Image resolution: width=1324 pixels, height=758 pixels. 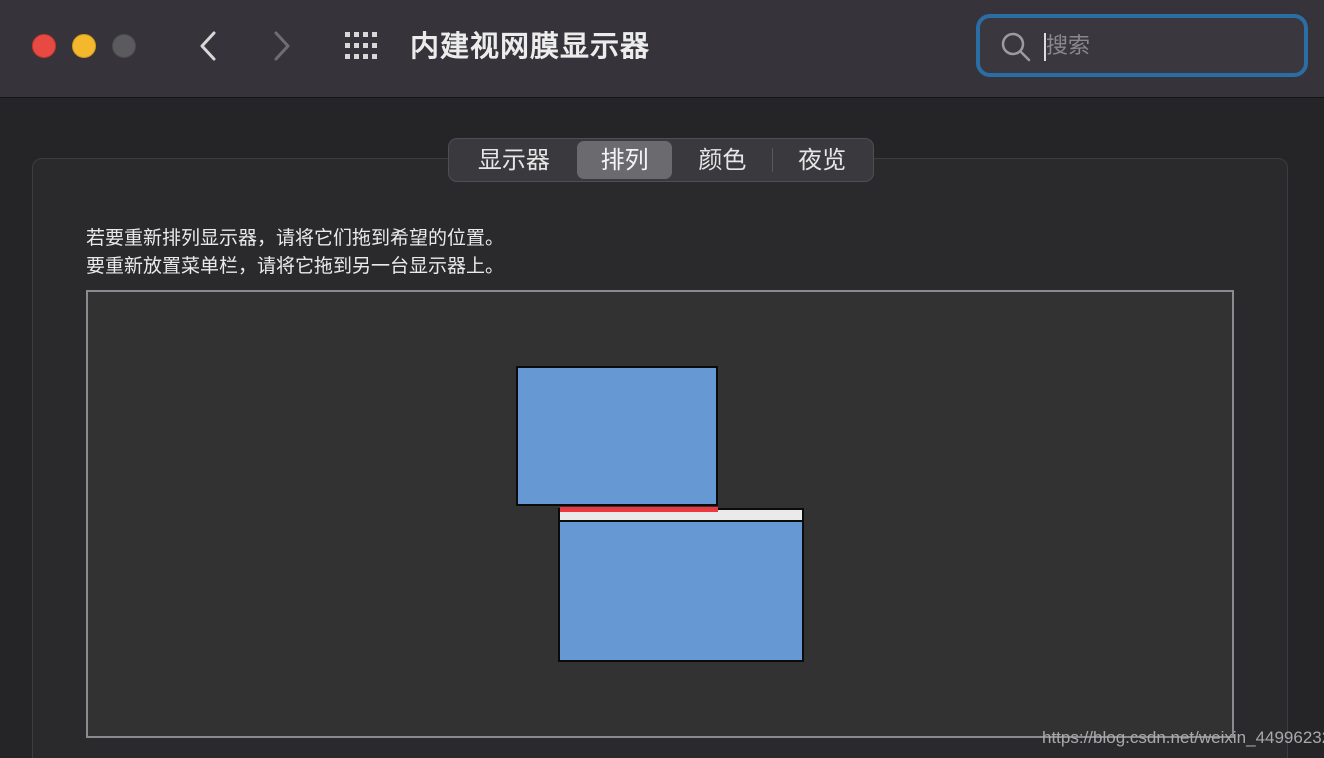 What do you see at coordinates (1166, 46) in the screenshot?
I see `search-input` at bounding box center [1166, 46].